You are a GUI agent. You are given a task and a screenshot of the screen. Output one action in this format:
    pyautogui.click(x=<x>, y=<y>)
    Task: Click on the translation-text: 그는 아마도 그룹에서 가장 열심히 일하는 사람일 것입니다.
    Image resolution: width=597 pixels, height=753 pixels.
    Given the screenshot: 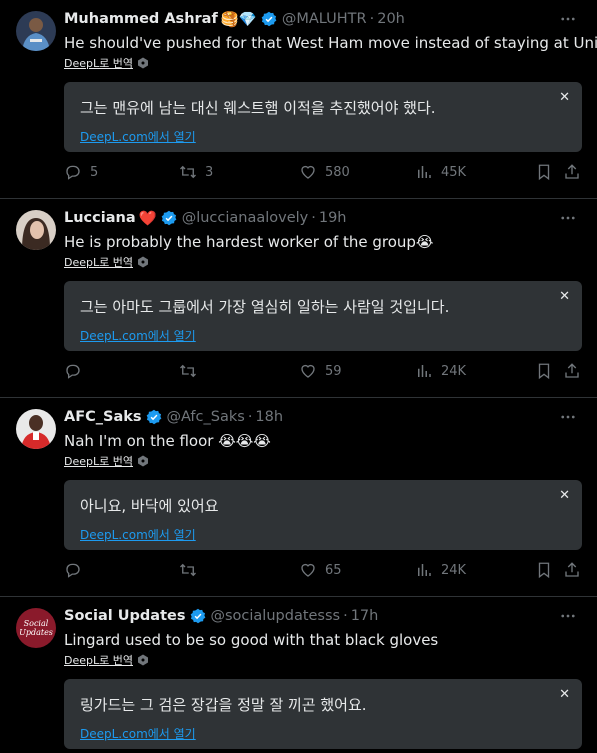 What is the action you would take?
    pyautogui.click(x=265, y=307)
    